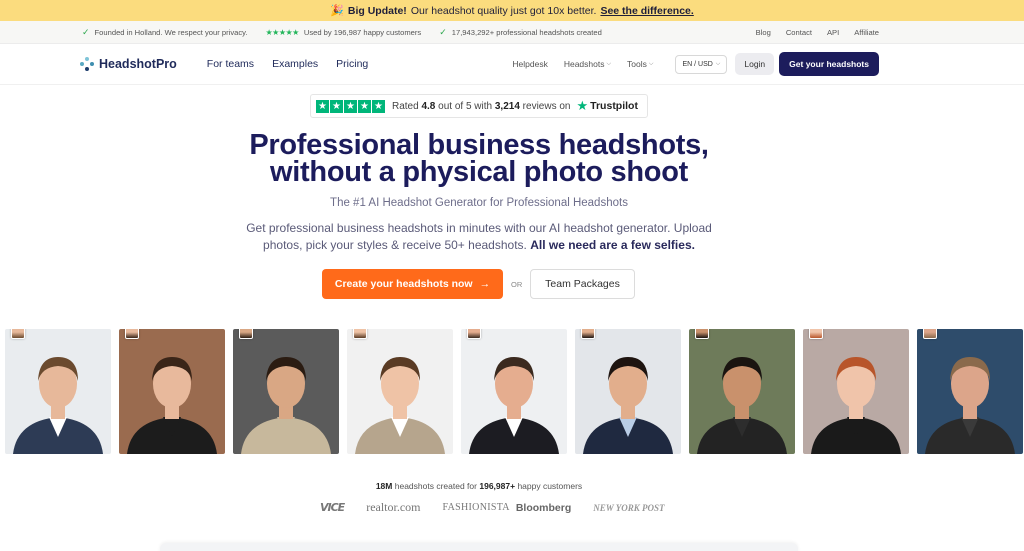 The height and width of the screenshot is (551, 1024). I want to click on tp-rated-prefix: Rated, so click(405, 106).